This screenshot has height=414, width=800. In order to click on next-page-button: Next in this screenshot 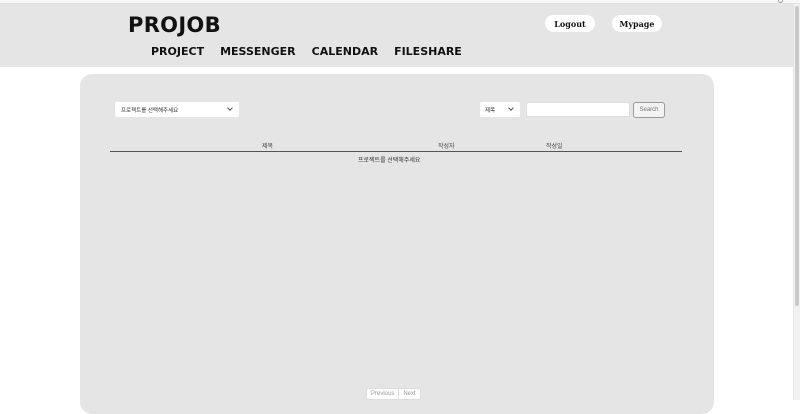, I will do `click(408, 394)`.